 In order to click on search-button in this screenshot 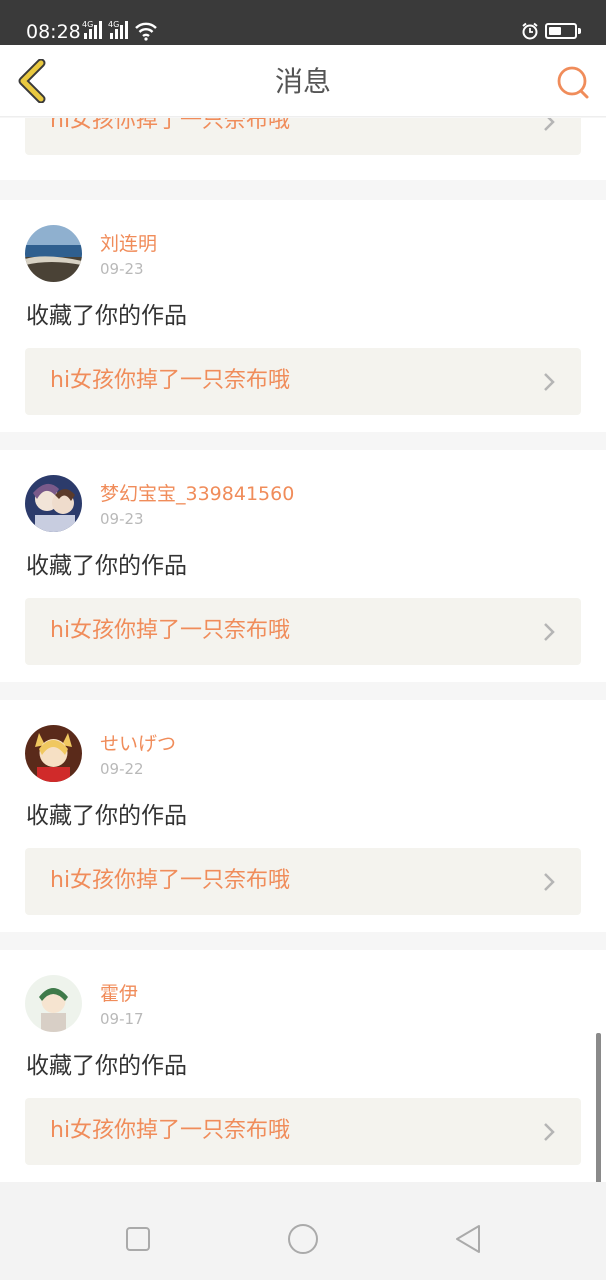, I will do `click(572, 82)`.